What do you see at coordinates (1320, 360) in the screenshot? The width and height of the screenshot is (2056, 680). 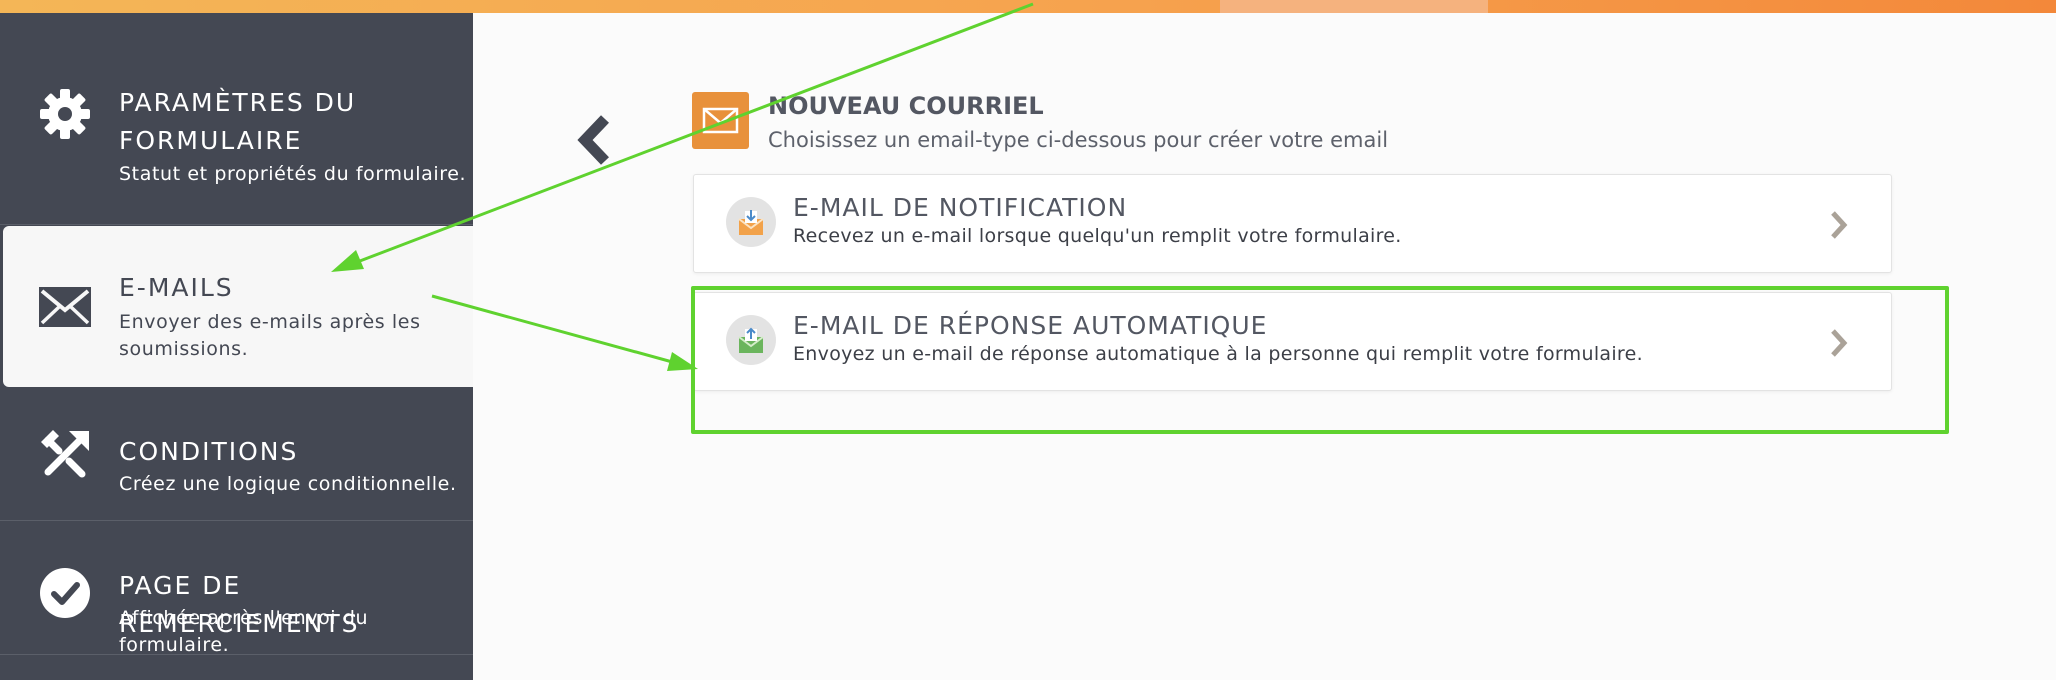 I see `annotation-highlight-box` at bounding box center [1320, 360].